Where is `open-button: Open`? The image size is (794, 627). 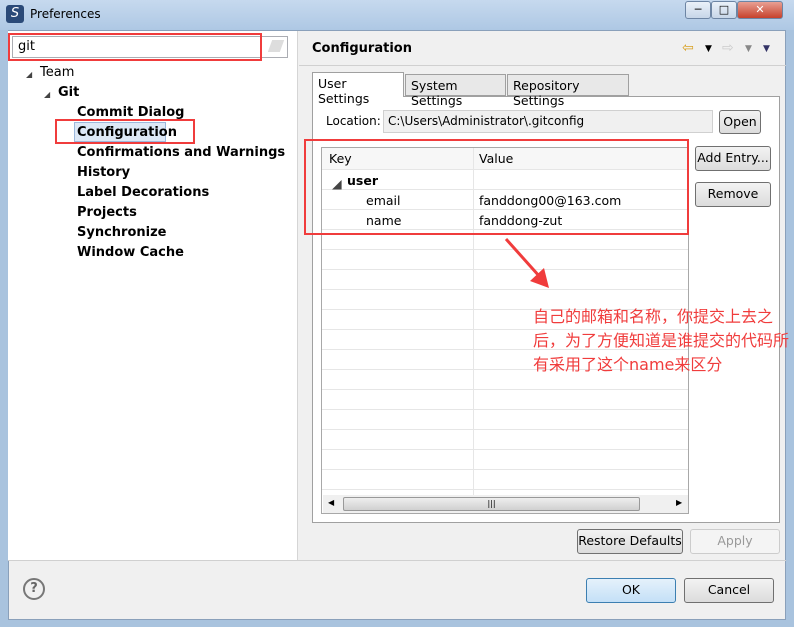 open-button: Open is located at coordinates (740, 122).